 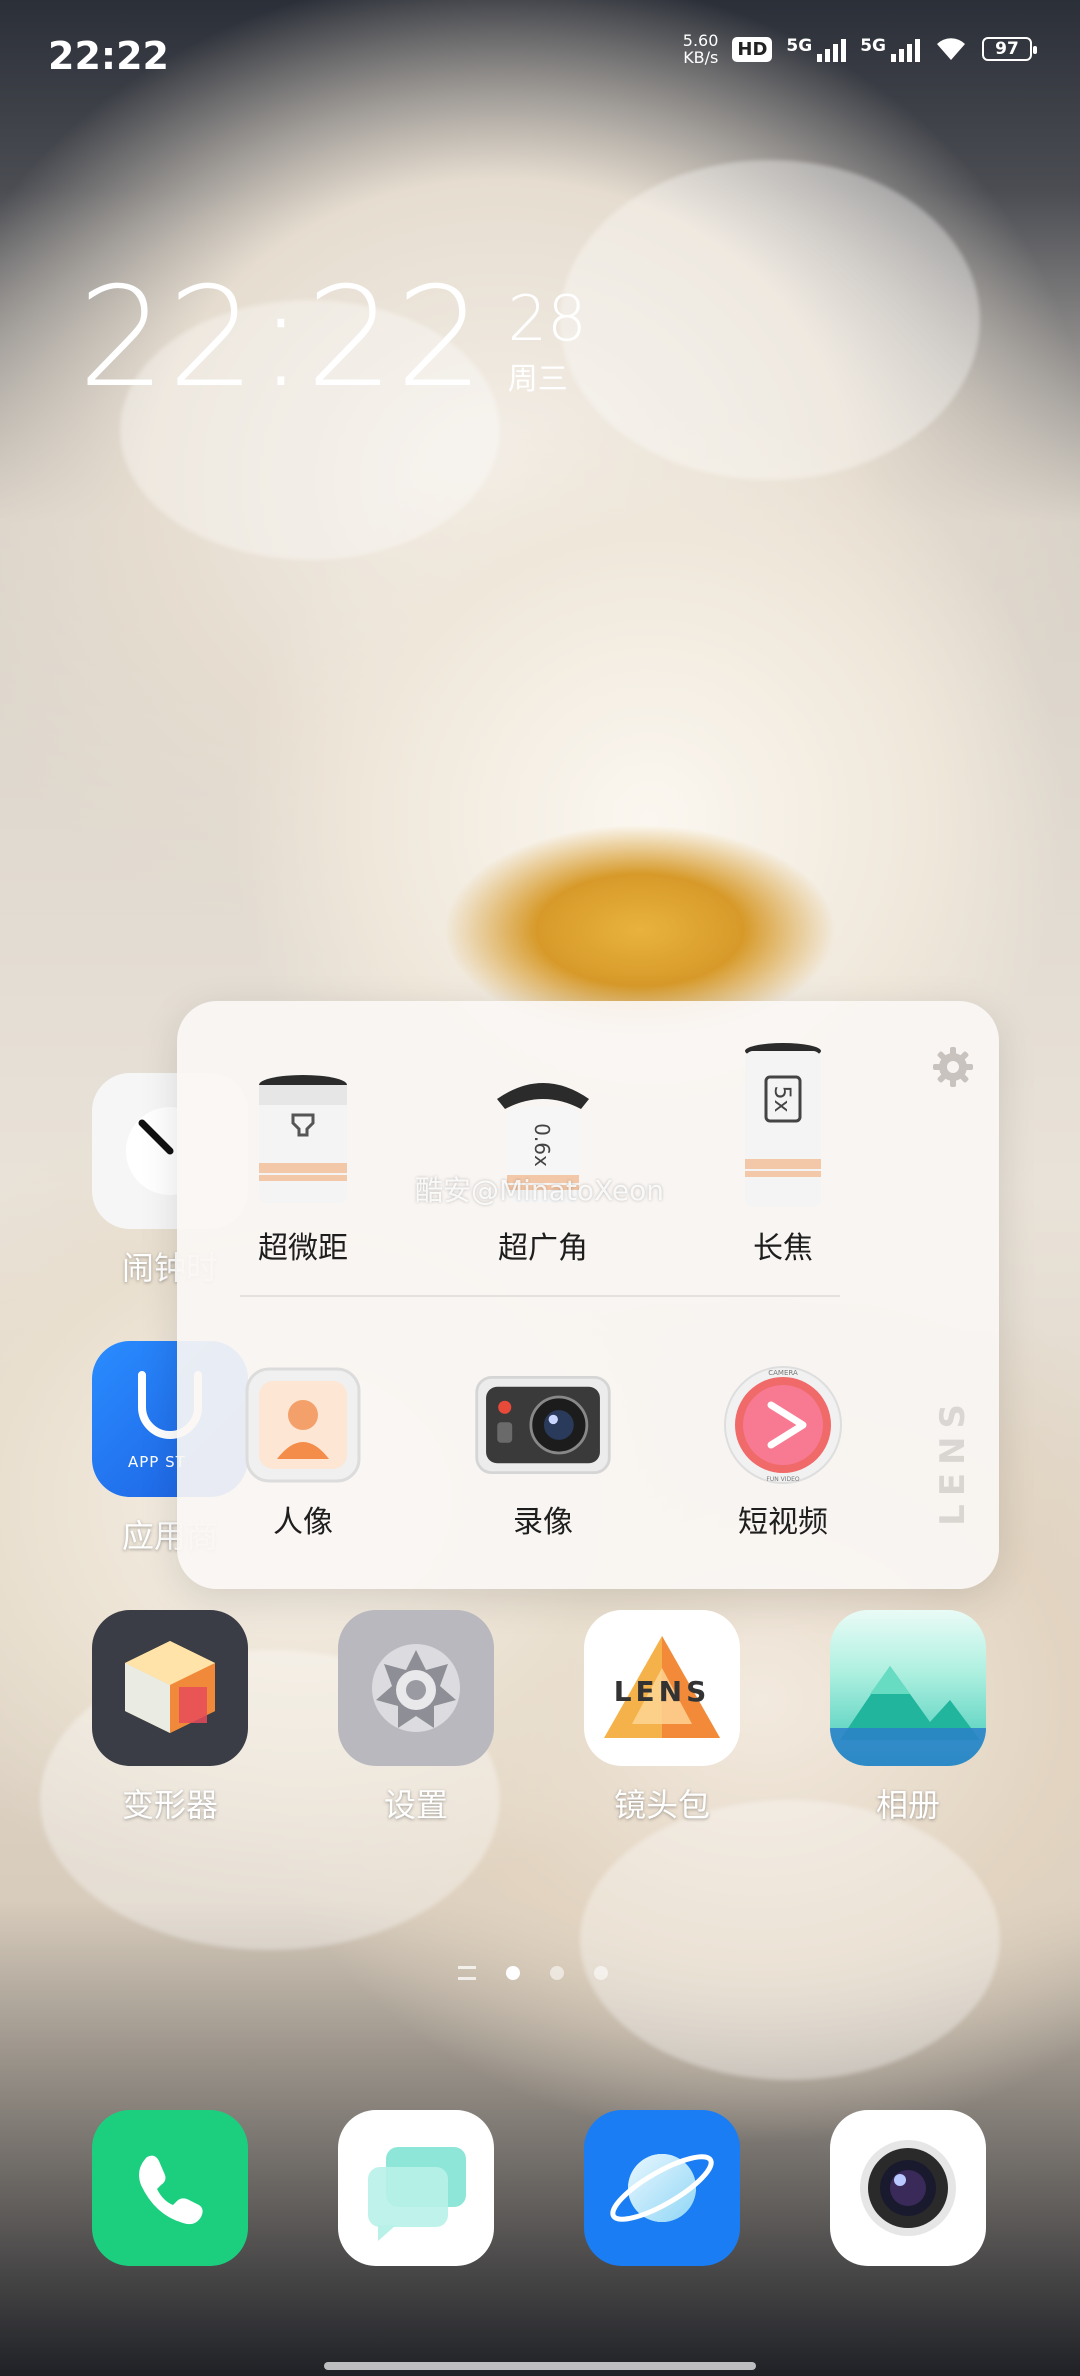 I want to click on dock-camera, so click(x=908, y=2188).